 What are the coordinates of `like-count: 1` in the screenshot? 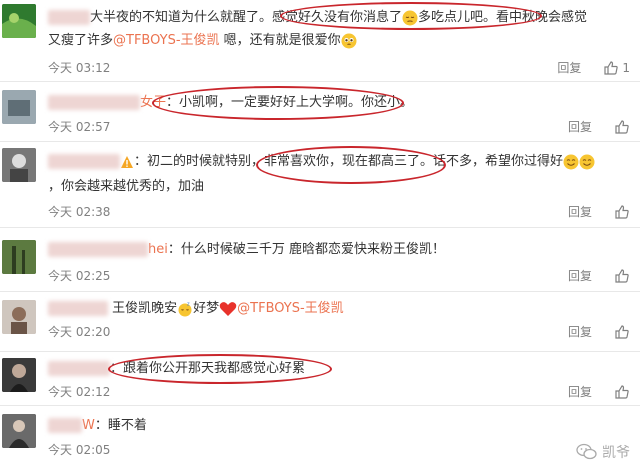 It's located at (626, 68).